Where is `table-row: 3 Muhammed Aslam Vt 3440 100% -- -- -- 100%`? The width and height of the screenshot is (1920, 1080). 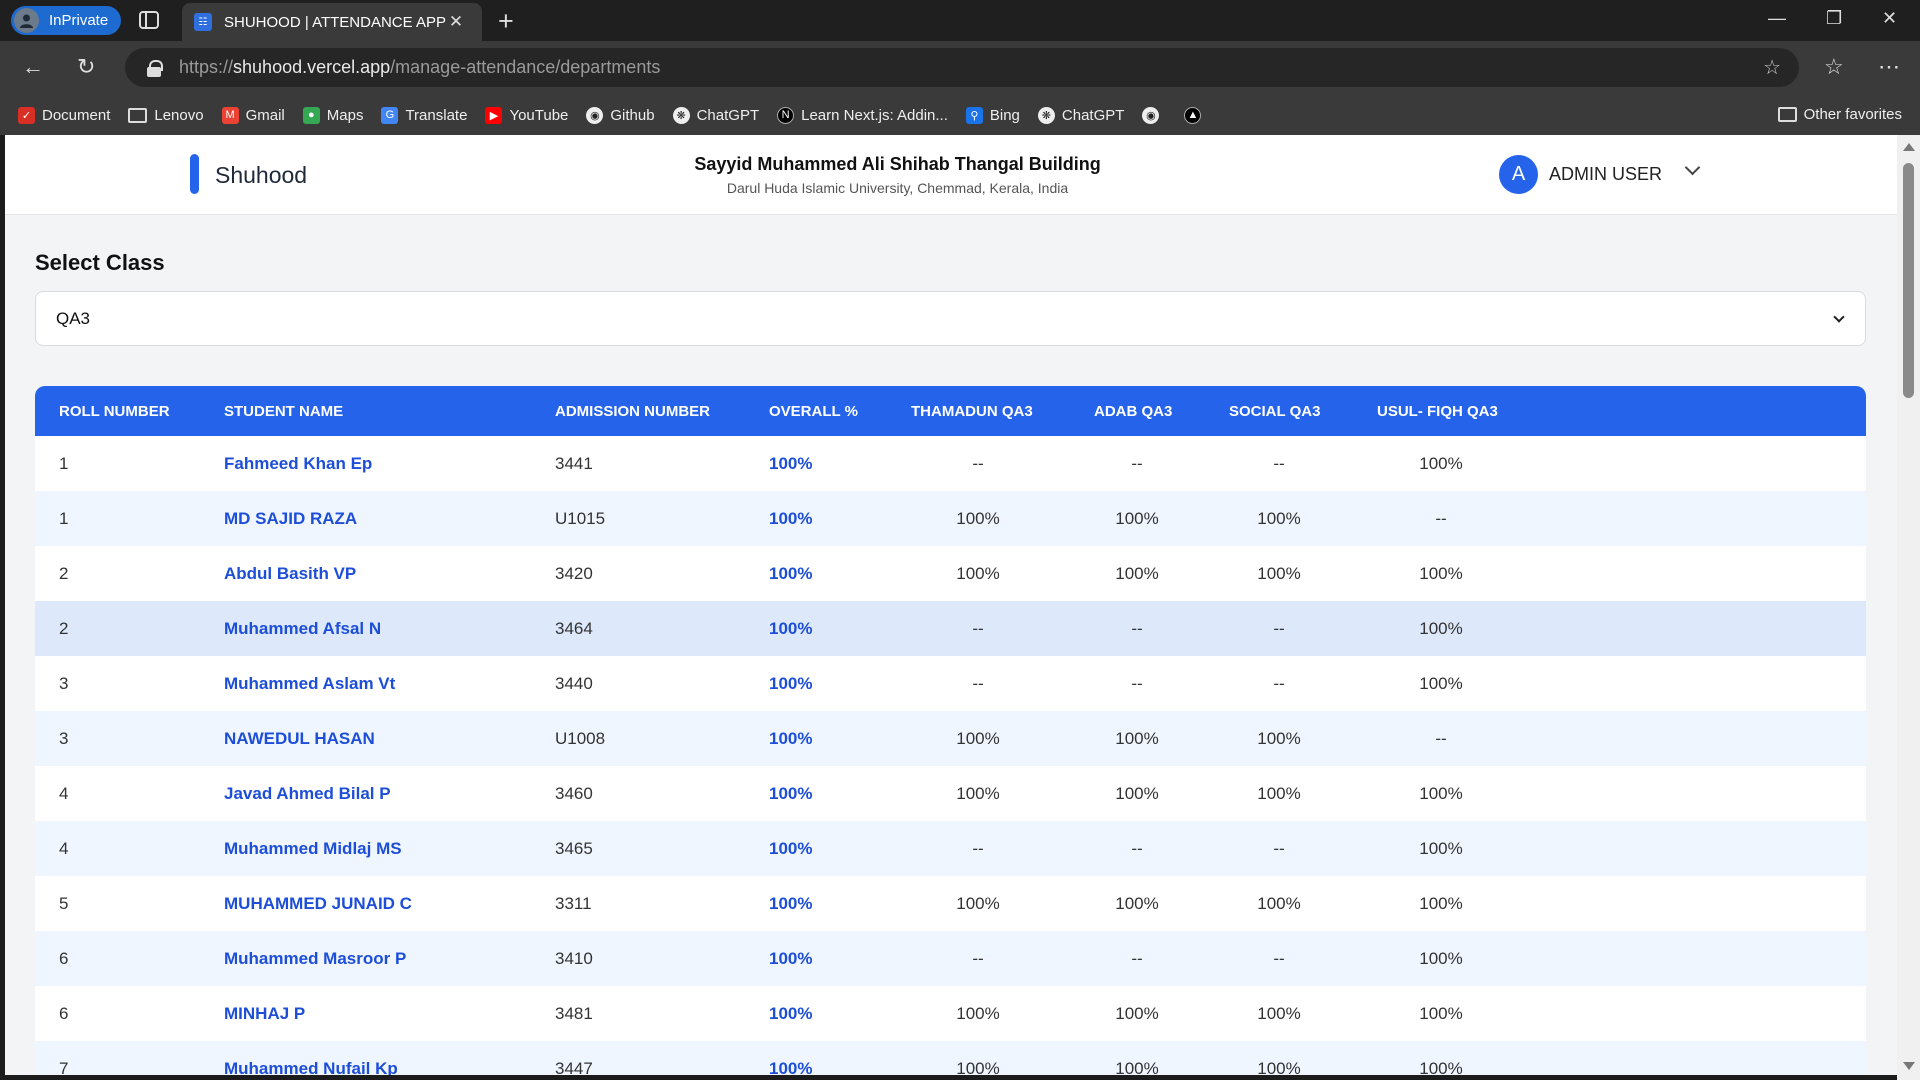 table-row: 3 Muhammed Aslam Vt 3440 100% -- -- -- 100% is located at coordinates (950, 683).